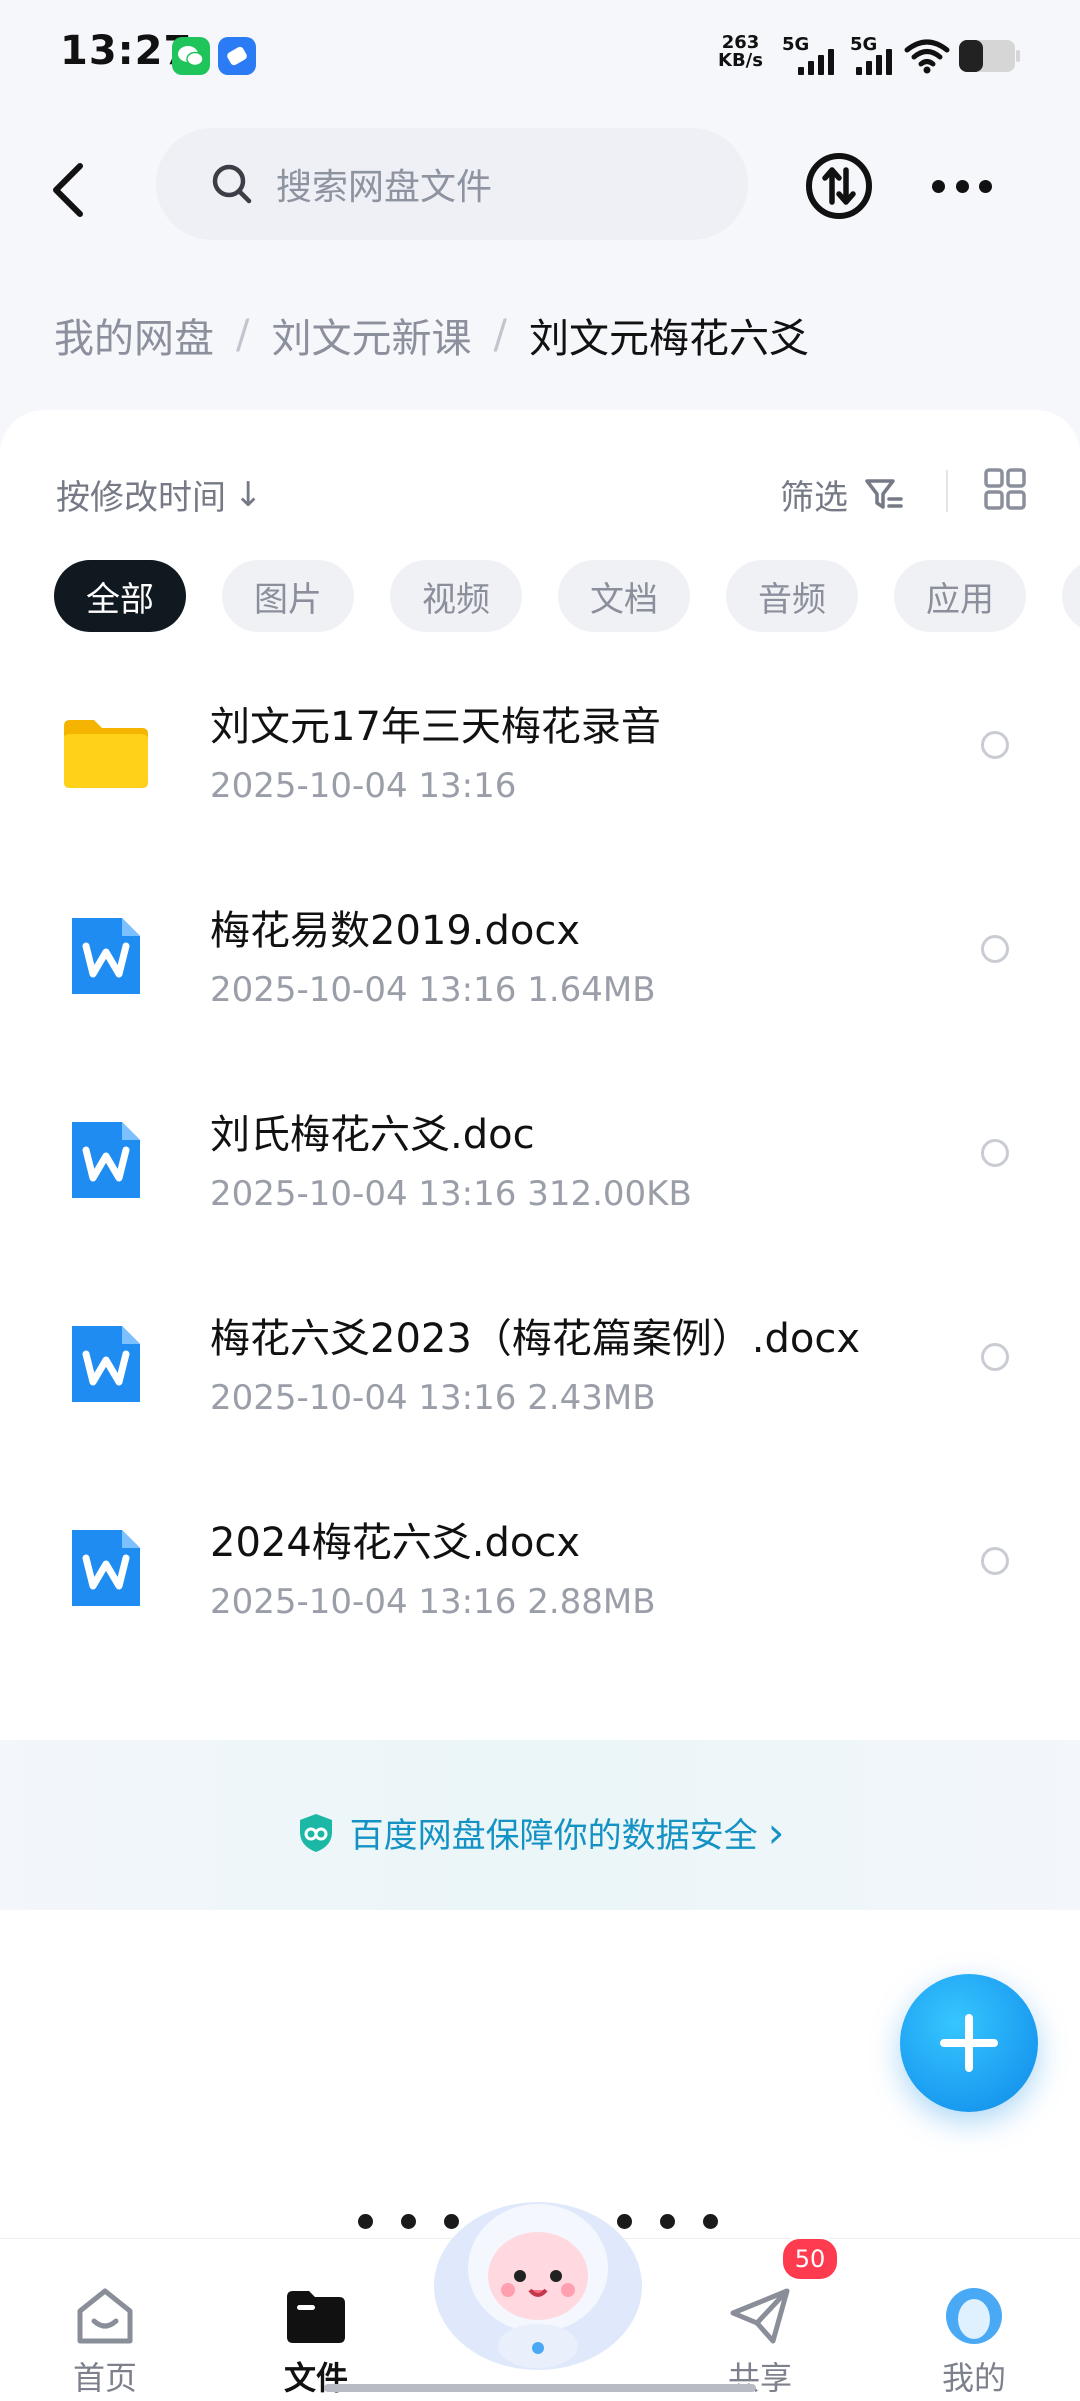 This screenshot has height=2401, width=1080. I want to click on nav-home: 首页, so click(105, 2329).